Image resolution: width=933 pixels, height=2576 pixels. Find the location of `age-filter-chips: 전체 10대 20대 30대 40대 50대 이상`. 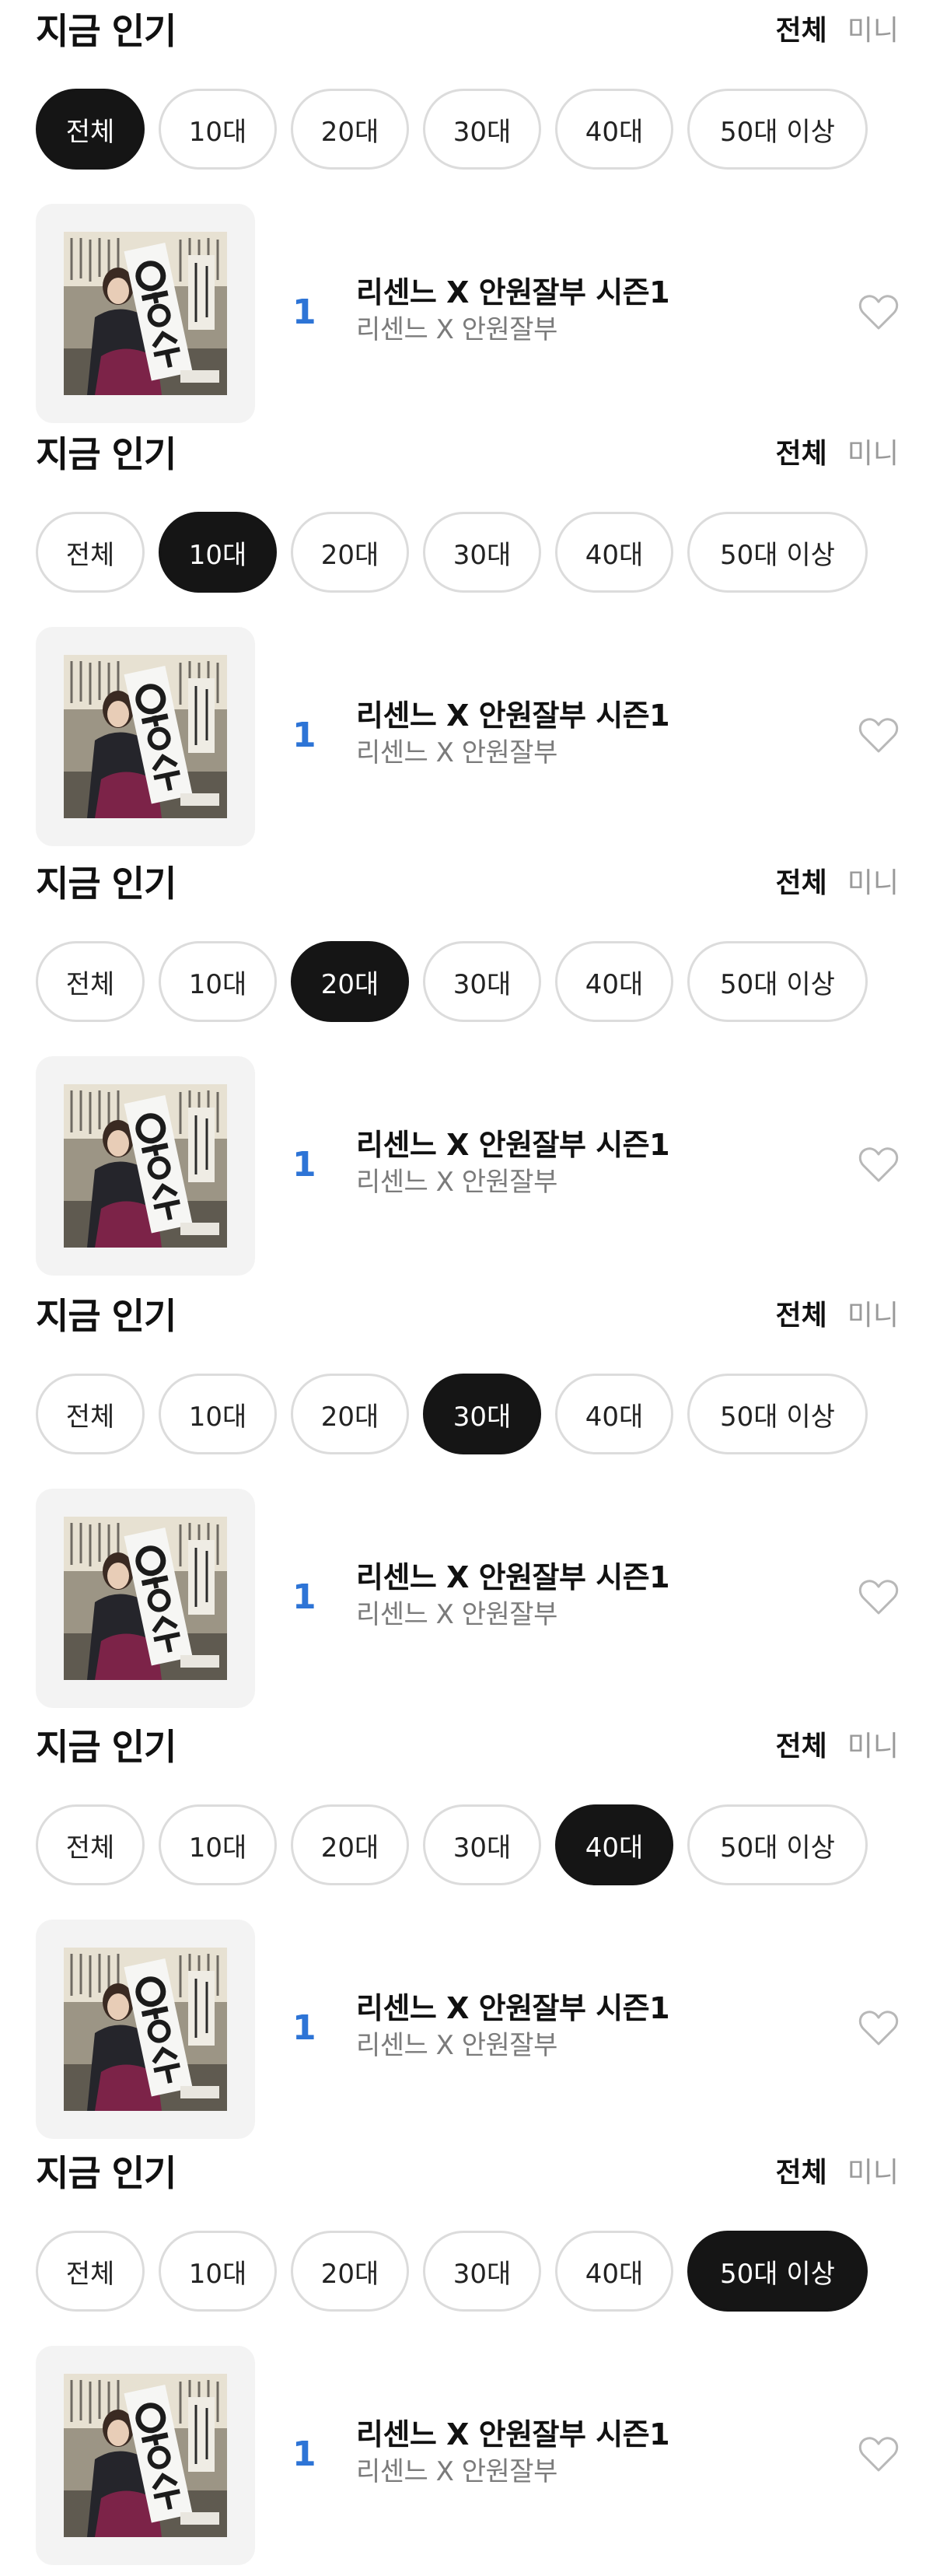

age-filter-chips: 전체 10대 20대 30대 40대 50대 이상 is located at coordinates (452, 982).